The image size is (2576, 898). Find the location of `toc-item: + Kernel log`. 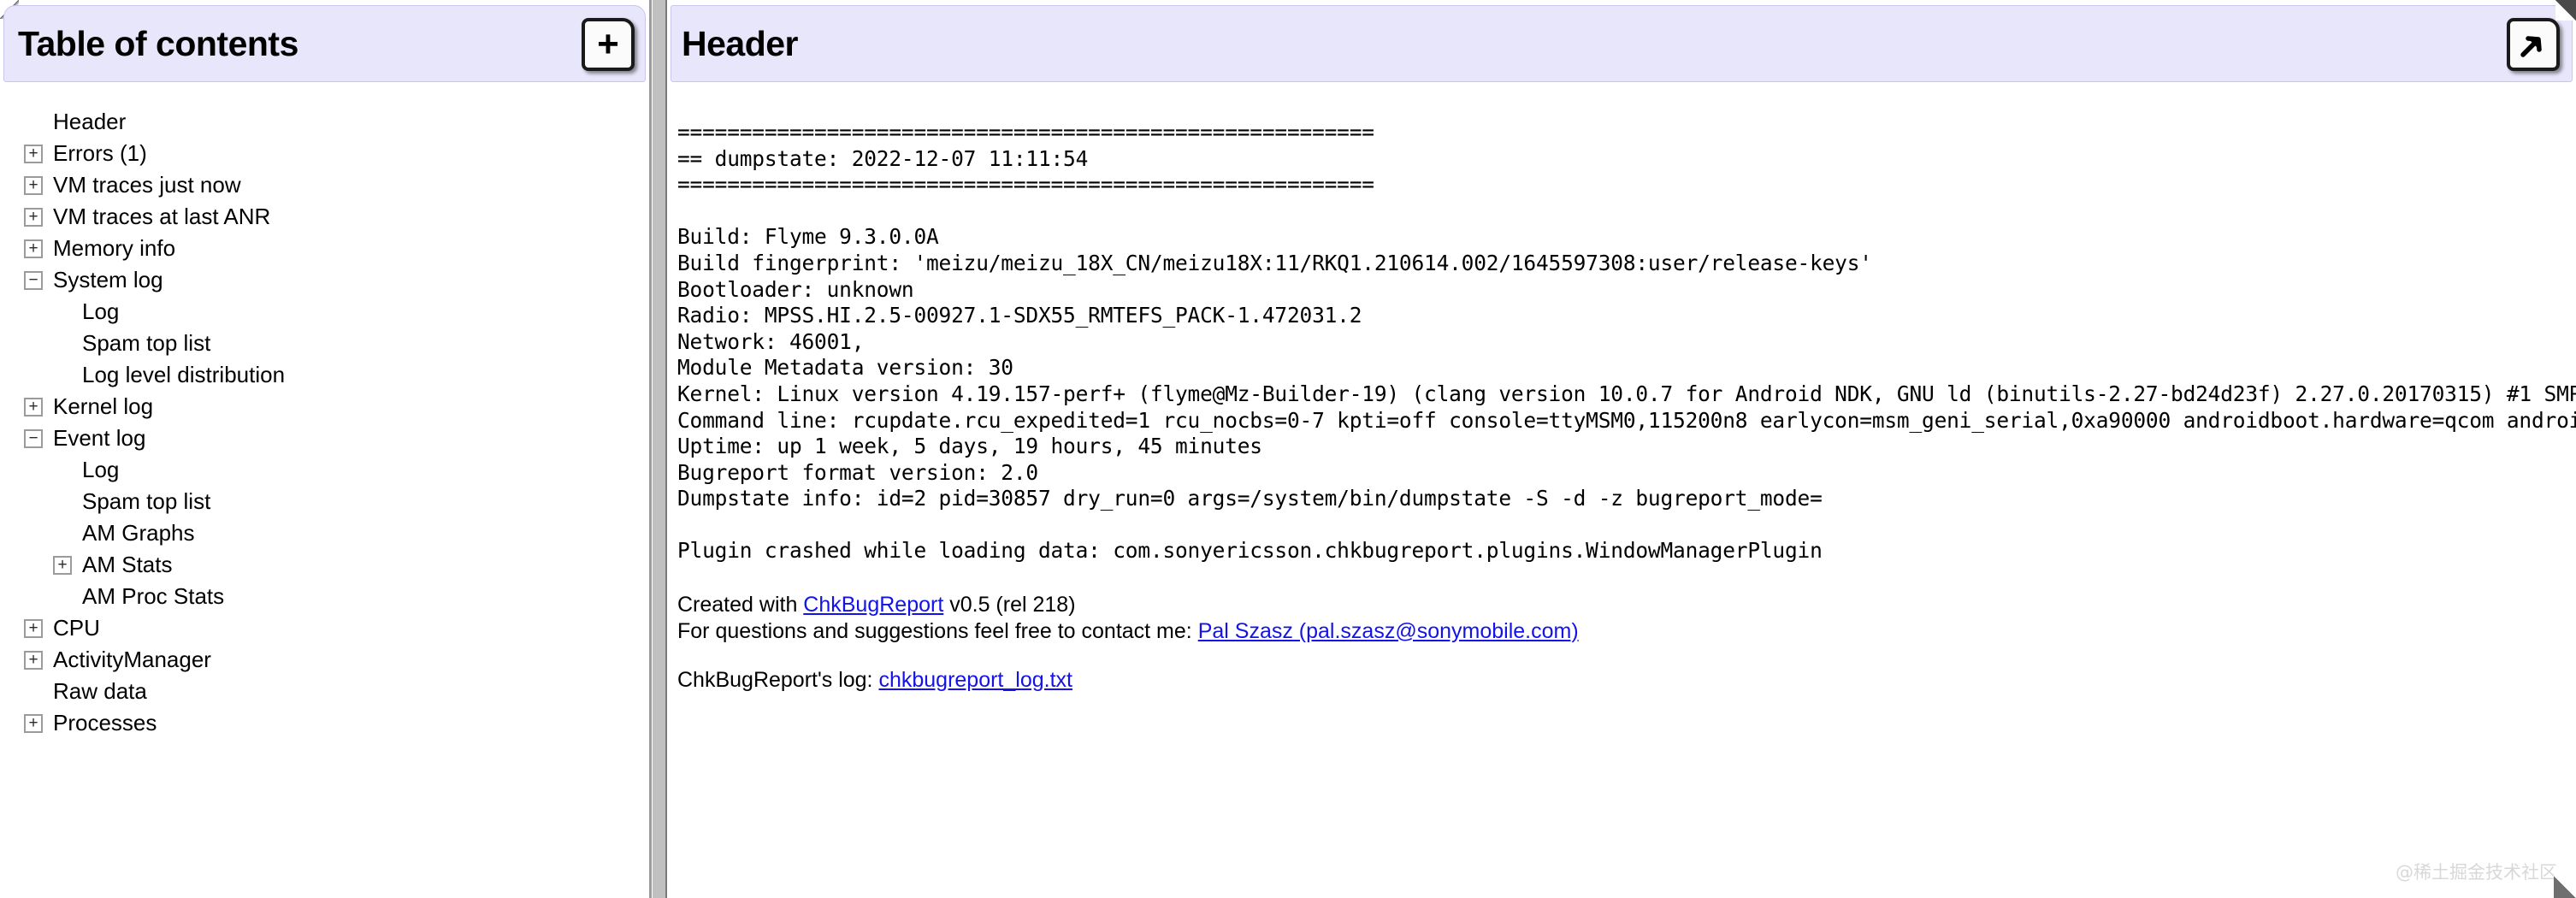

toc-item: + Kernel log is located at coordinates (329, 407).